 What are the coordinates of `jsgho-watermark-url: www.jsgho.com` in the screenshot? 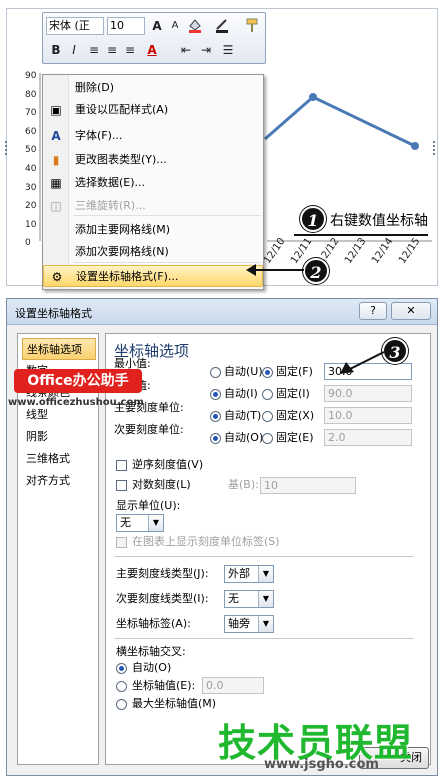 It's located at (321, 764).